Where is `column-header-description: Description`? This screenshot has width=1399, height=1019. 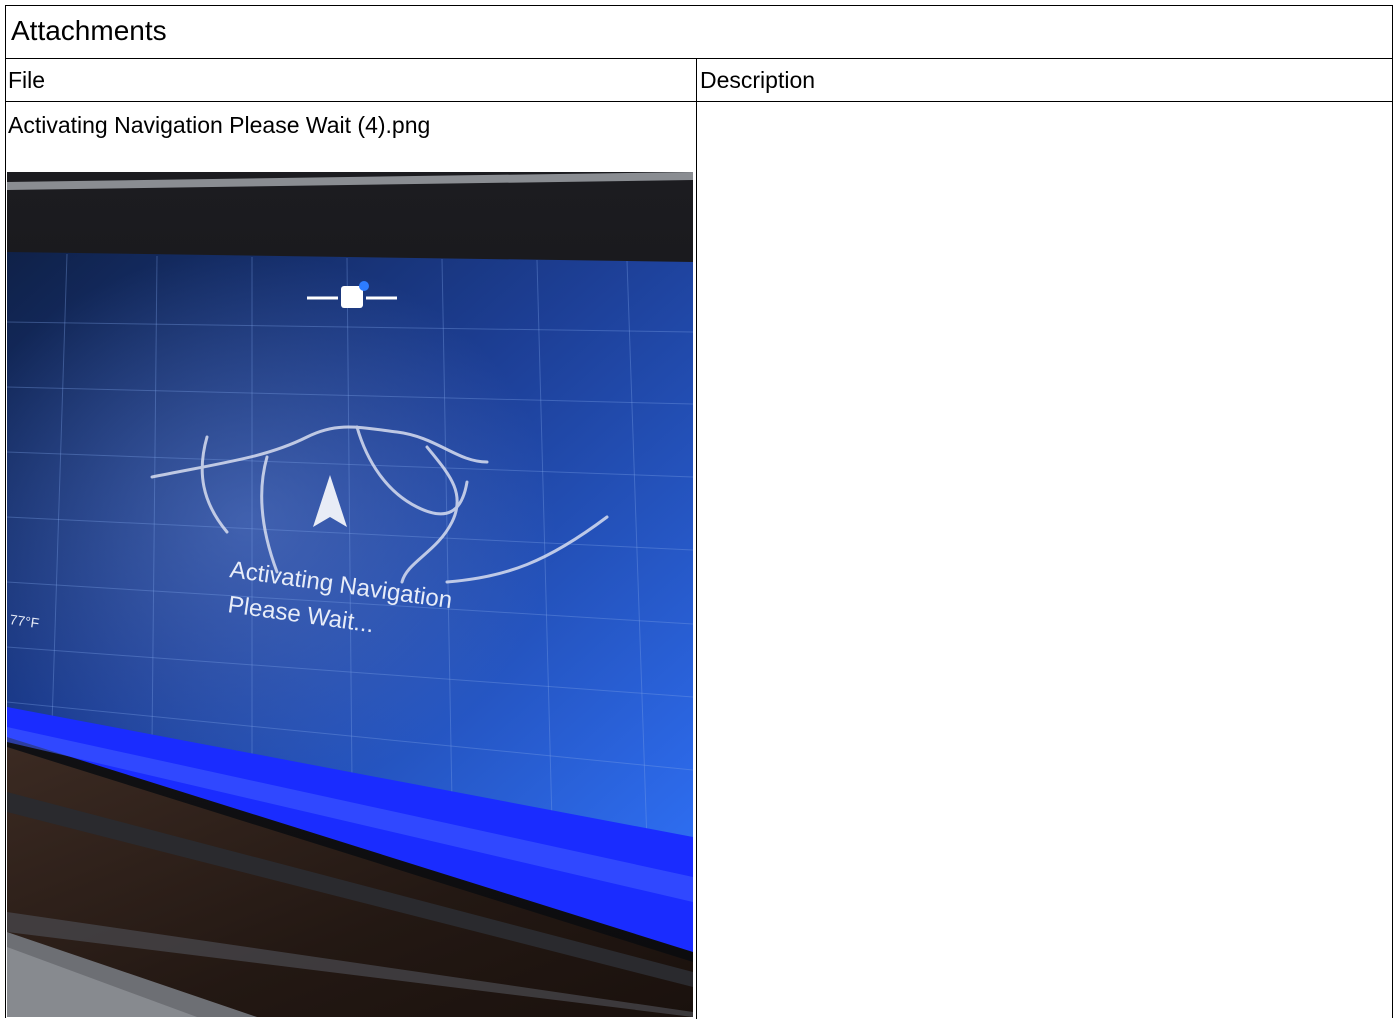
column-header-description: Description is located at coordinates (758, 80).